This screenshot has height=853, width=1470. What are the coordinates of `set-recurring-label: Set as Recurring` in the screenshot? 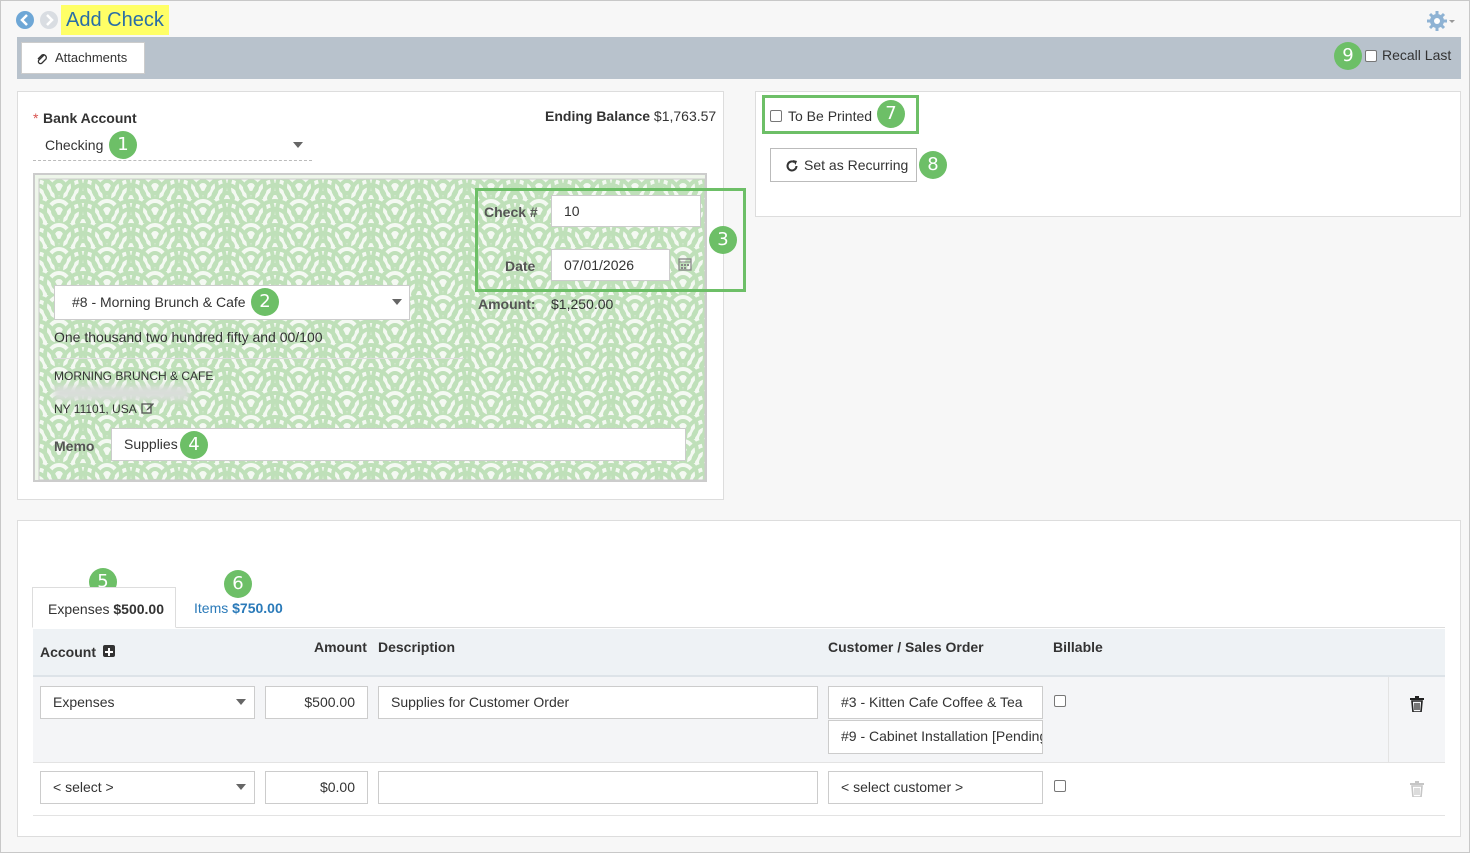 It's located at (856, 165).